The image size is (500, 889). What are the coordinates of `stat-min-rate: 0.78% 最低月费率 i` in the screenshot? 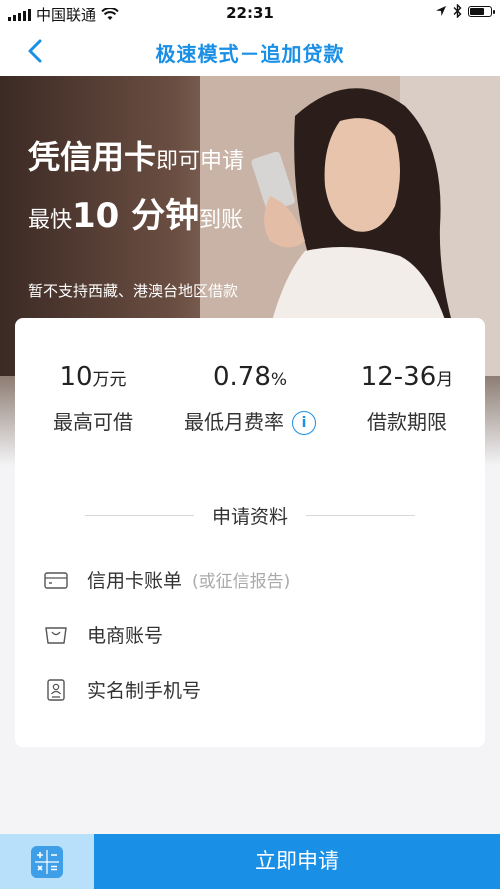 It's located at (250, 398).